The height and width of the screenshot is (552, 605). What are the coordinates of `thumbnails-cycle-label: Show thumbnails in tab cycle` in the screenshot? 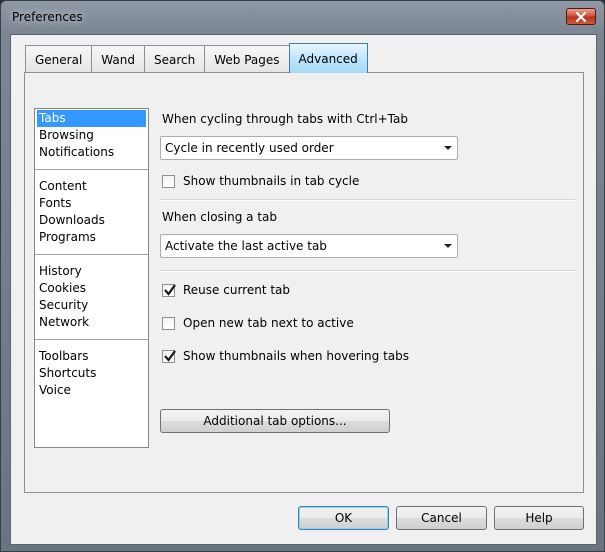 It's located at (271, 181).